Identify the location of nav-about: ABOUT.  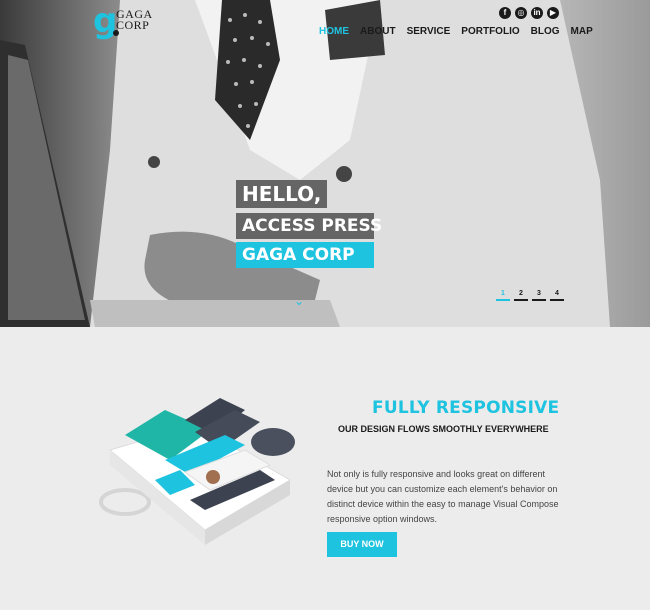
(378, 32).